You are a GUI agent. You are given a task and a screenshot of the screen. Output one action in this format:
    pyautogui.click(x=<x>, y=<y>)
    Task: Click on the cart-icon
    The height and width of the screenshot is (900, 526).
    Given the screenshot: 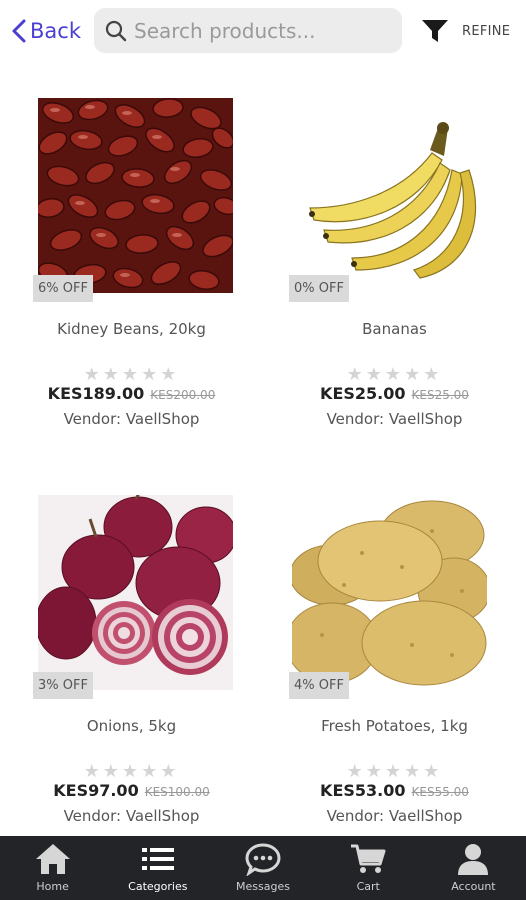 What is the action you would take?
    pyautogui.click(x=368, y=858)
    